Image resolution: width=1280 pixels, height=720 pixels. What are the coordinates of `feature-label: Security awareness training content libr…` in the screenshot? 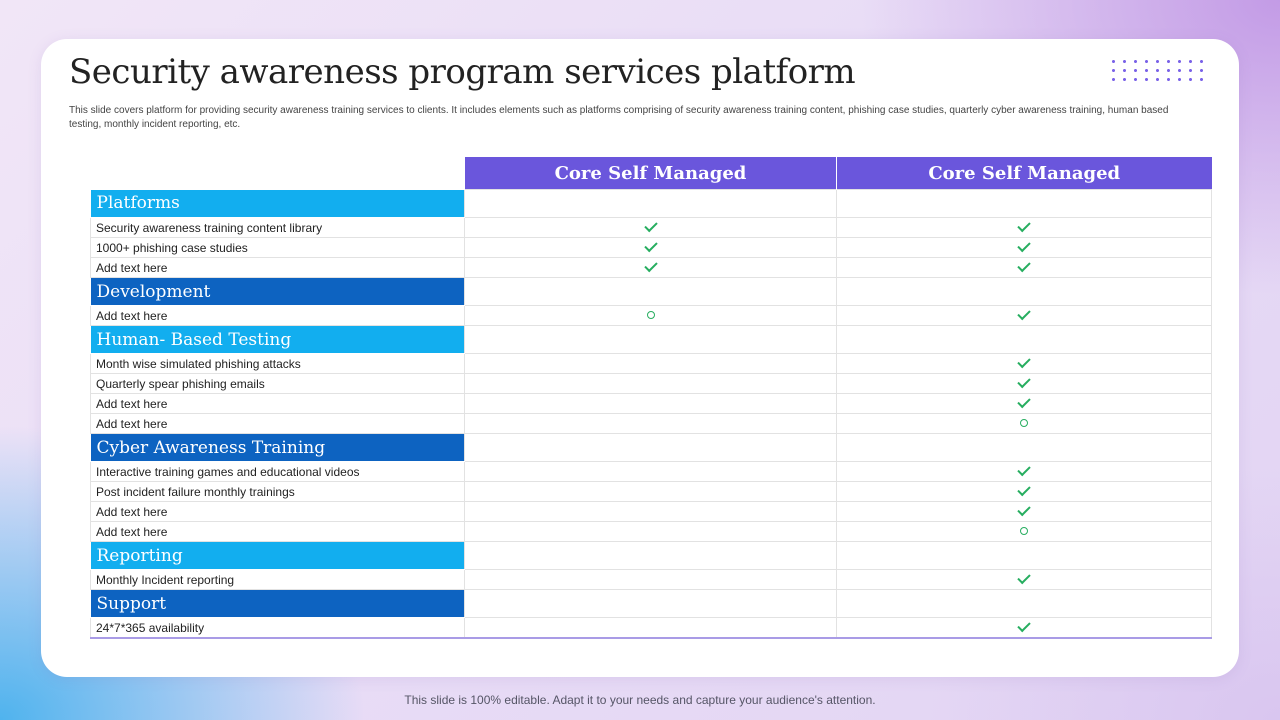 It's located at (277, 227).